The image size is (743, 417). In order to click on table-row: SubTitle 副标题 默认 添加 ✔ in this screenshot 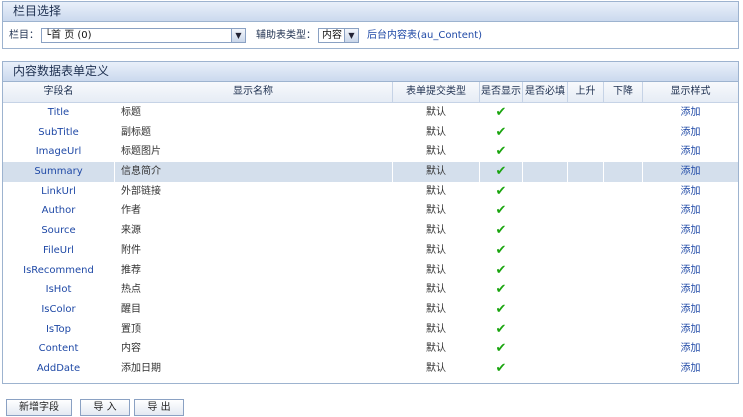, I will do `click(370, 133)`.